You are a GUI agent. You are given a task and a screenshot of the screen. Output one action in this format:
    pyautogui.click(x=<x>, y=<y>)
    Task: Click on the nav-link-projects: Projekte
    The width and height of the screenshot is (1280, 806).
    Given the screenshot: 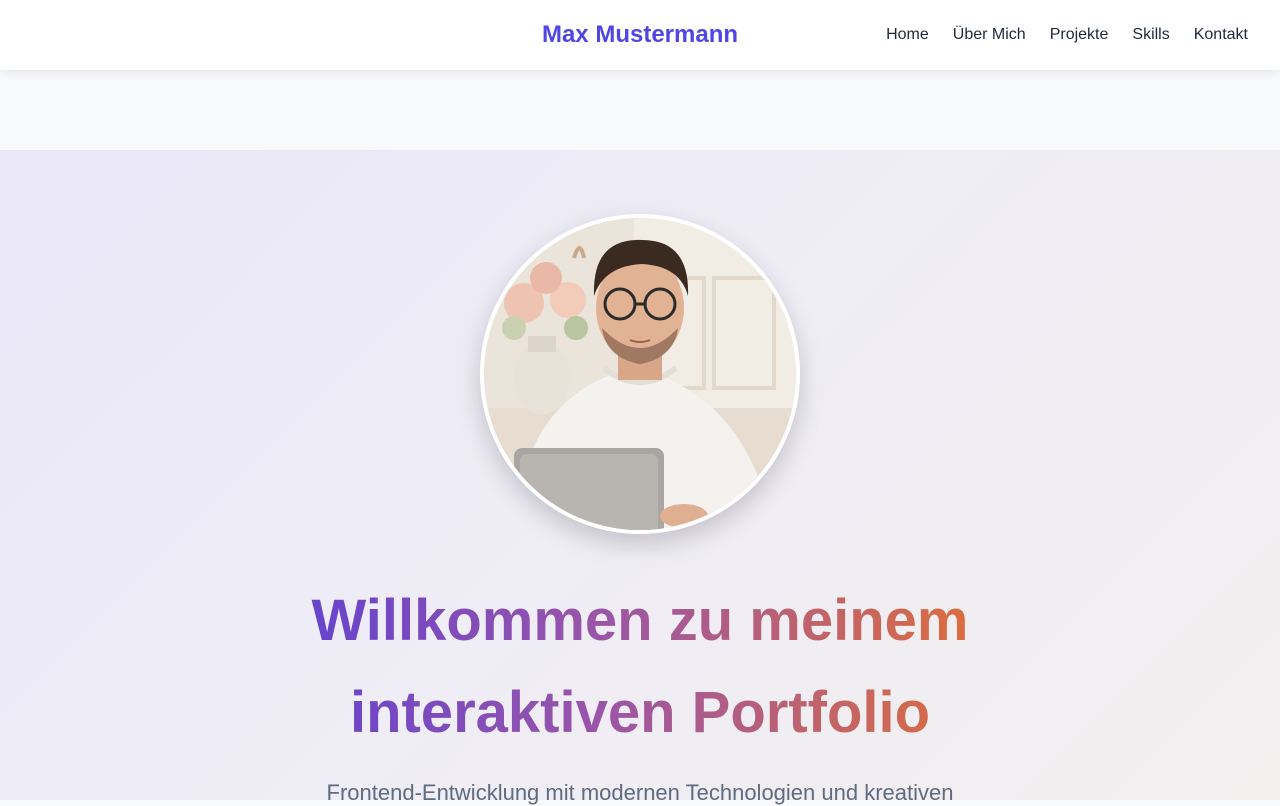 What is the action you would take?
    pyautogui.click(x=1079, y=34)
    